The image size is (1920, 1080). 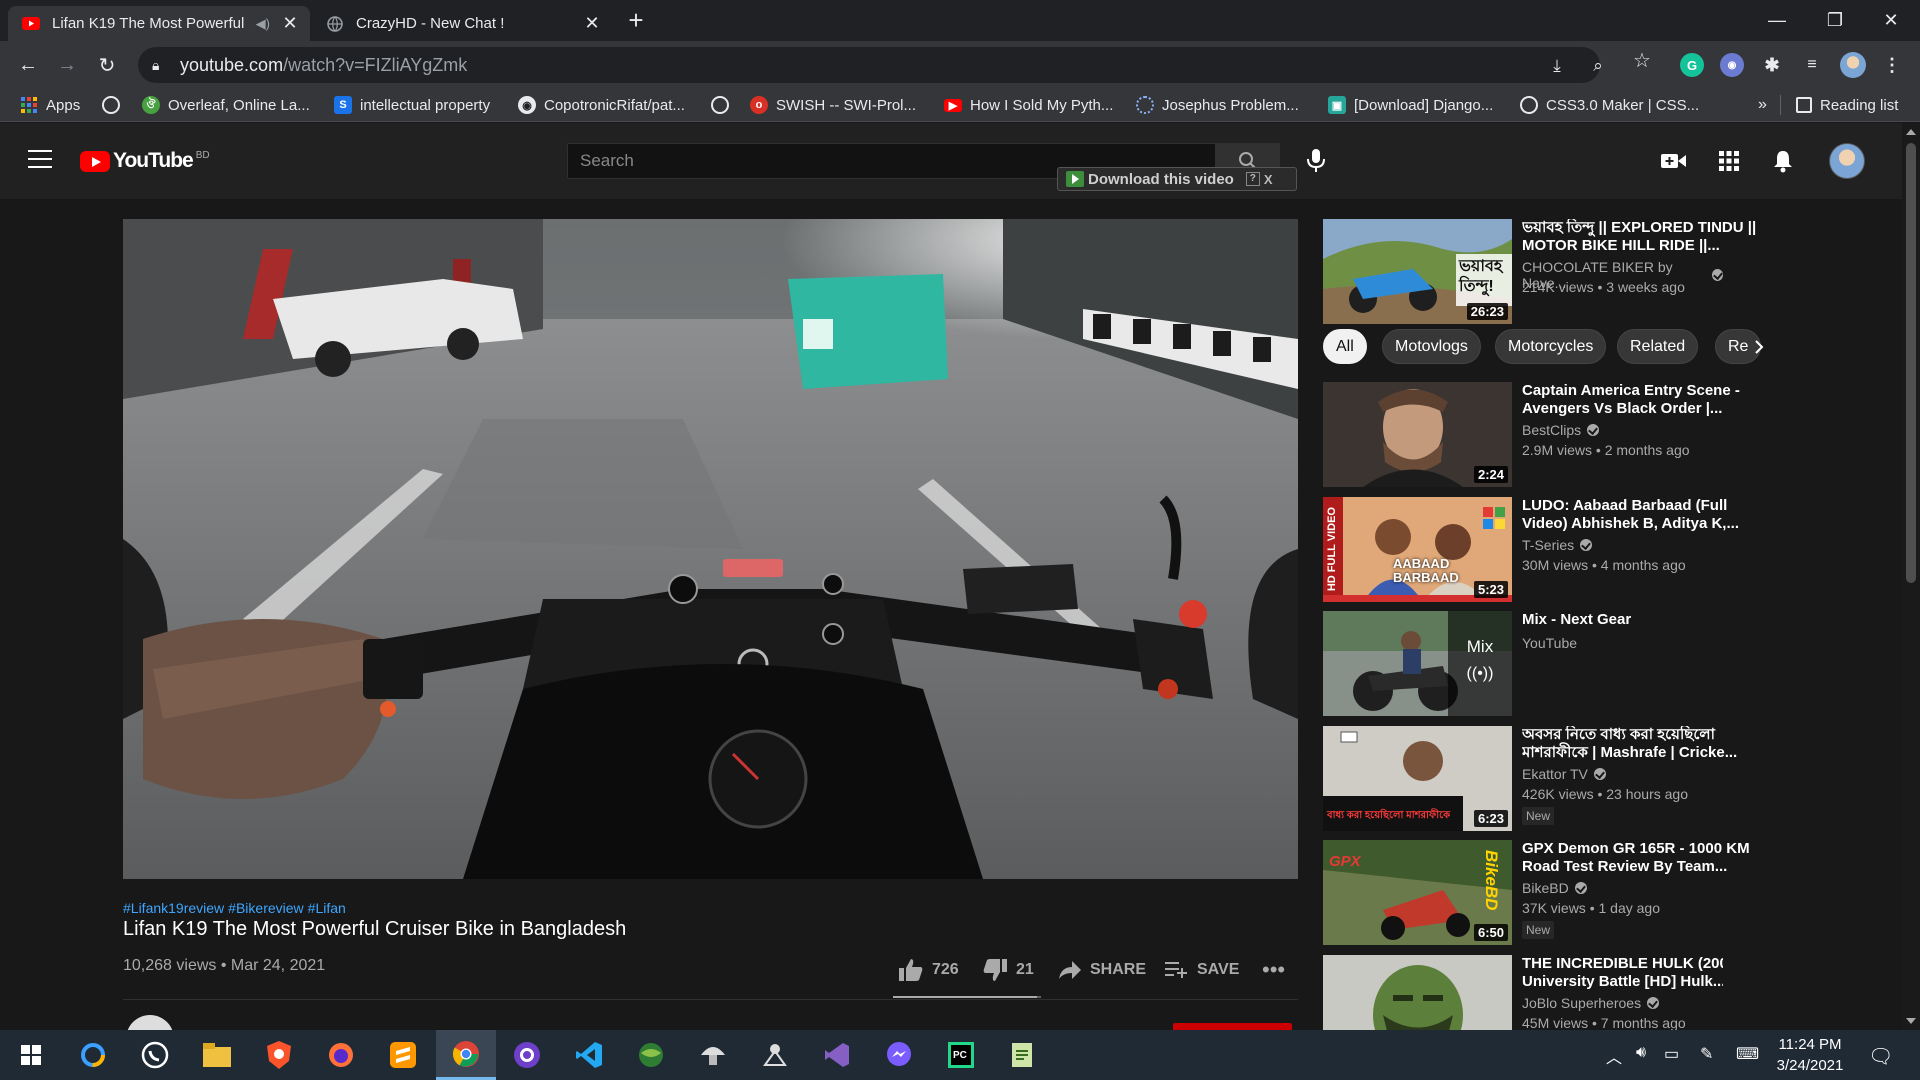 I want to click on scroll-down-arrow-icon, so click(x=1911, y=1021).